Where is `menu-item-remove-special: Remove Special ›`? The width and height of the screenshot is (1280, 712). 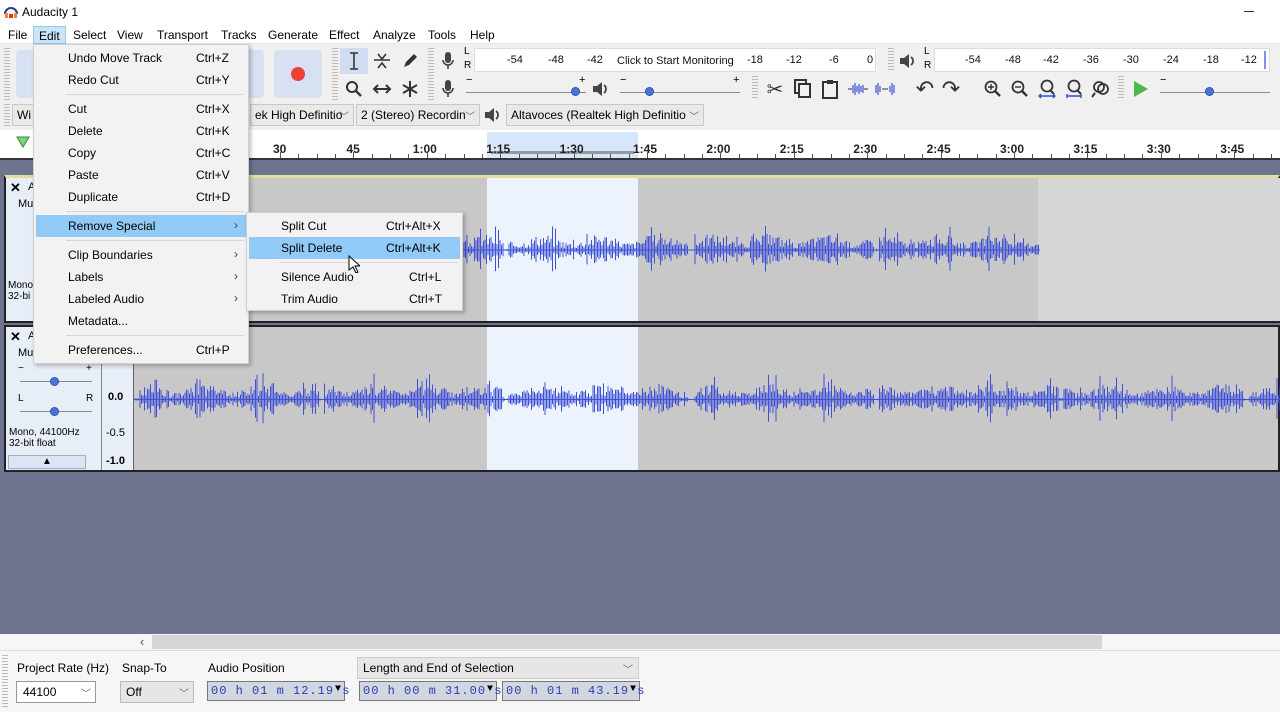 menu-item-remove-special: Remove Special › is located at coordinates (141, 226).